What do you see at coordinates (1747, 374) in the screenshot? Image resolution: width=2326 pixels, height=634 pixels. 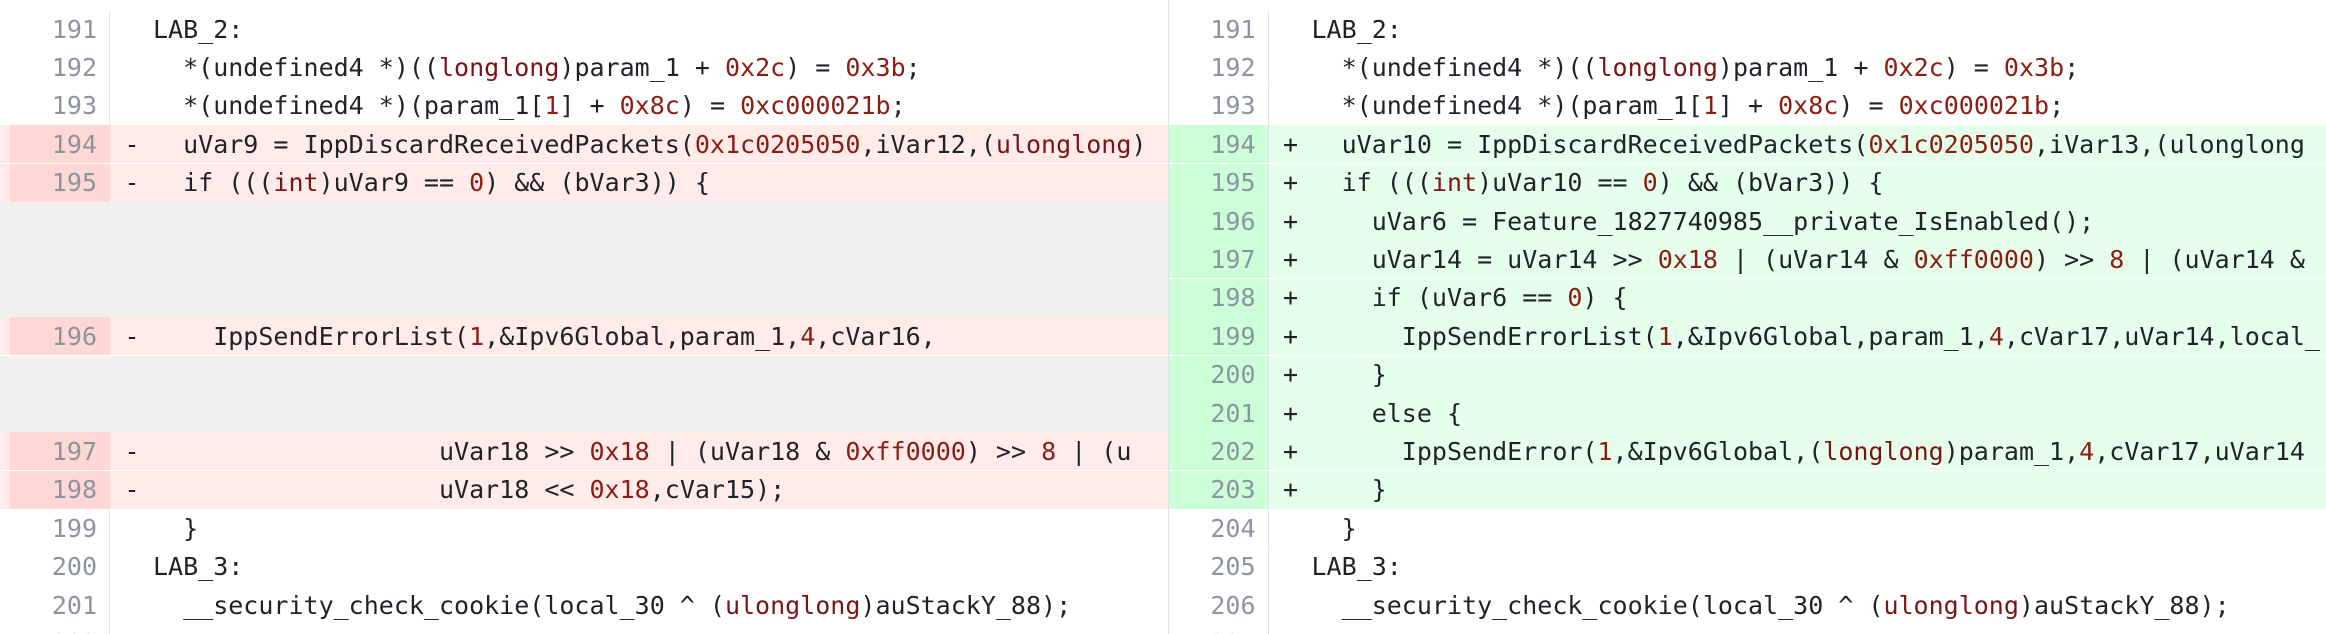 I see `diff-line: 200 + }` at bounding box center [1747, 374].